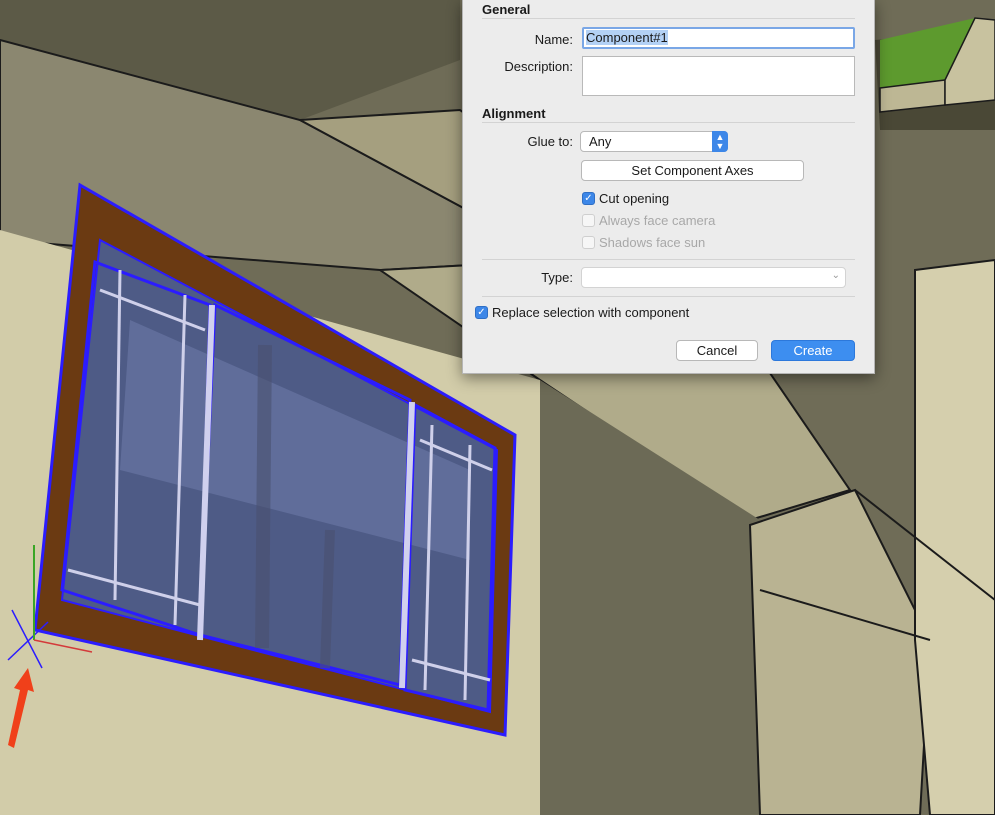  Describe the element at coordinates (813, 350) in the screenshot. I see `create-button: Create` at that location.